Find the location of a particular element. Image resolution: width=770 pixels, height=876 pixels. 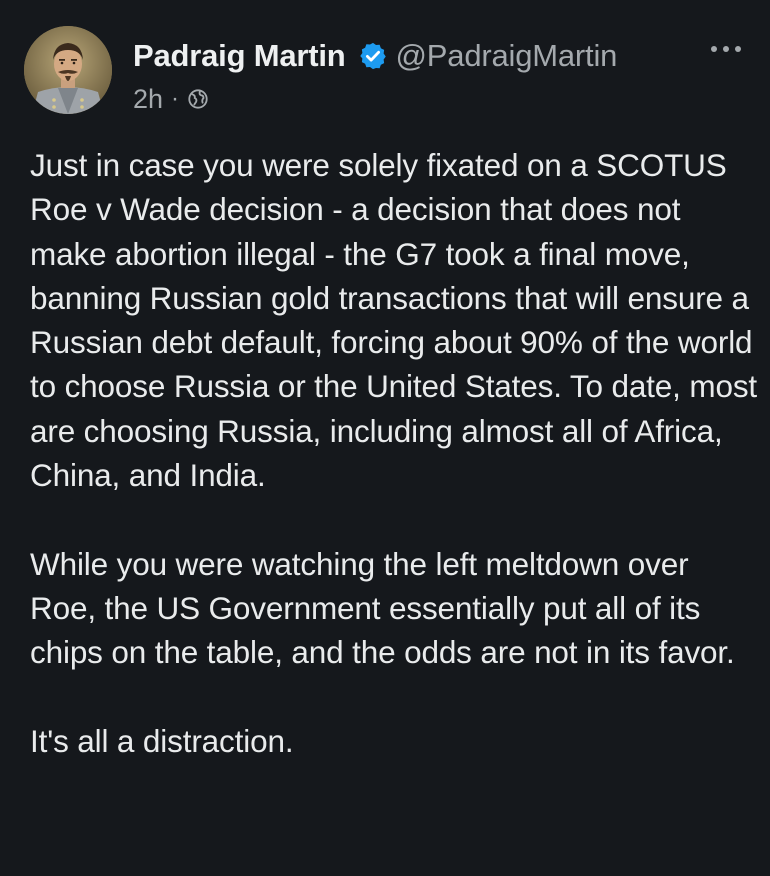

avatar-portrait-image is located at coordinates (68, 70).